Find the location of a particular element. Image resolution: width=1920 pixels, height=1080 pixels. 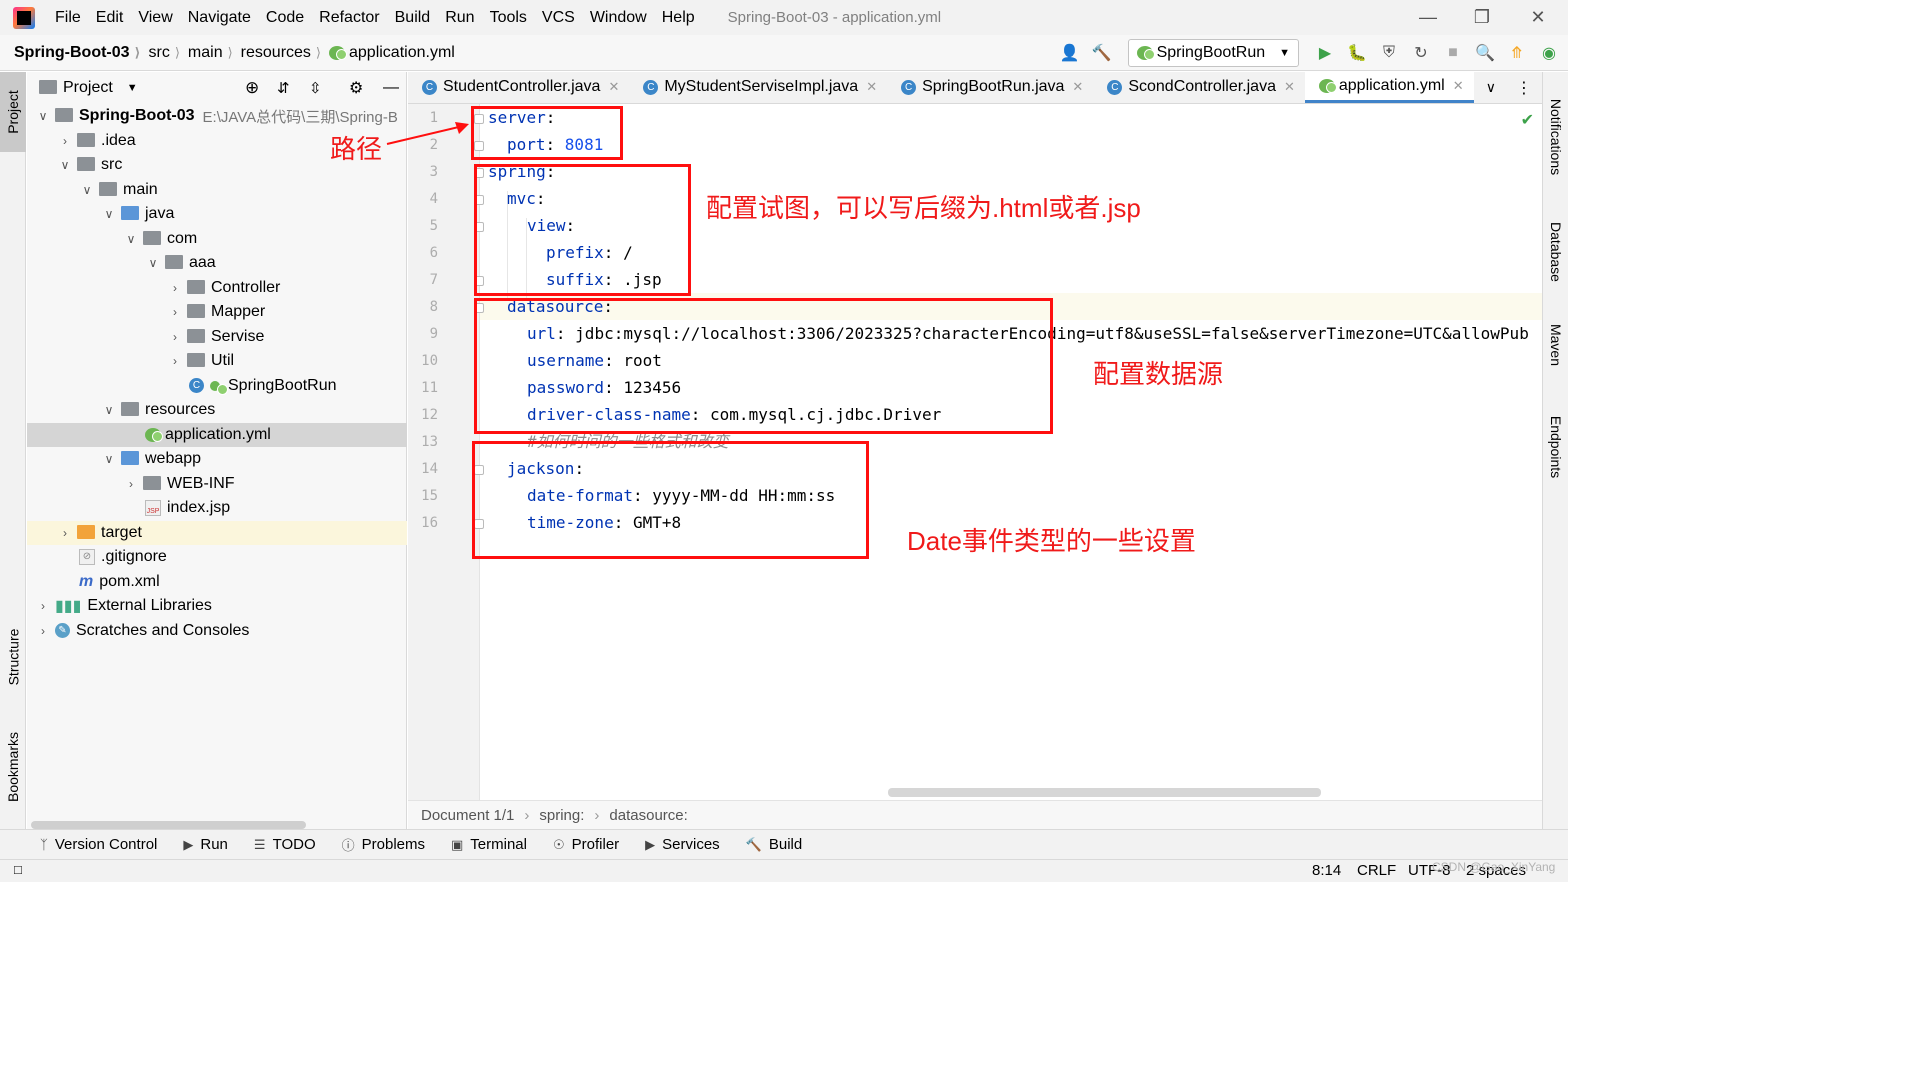

tool-profiler: ☉ Profiler is located at coordinates (586, 844).